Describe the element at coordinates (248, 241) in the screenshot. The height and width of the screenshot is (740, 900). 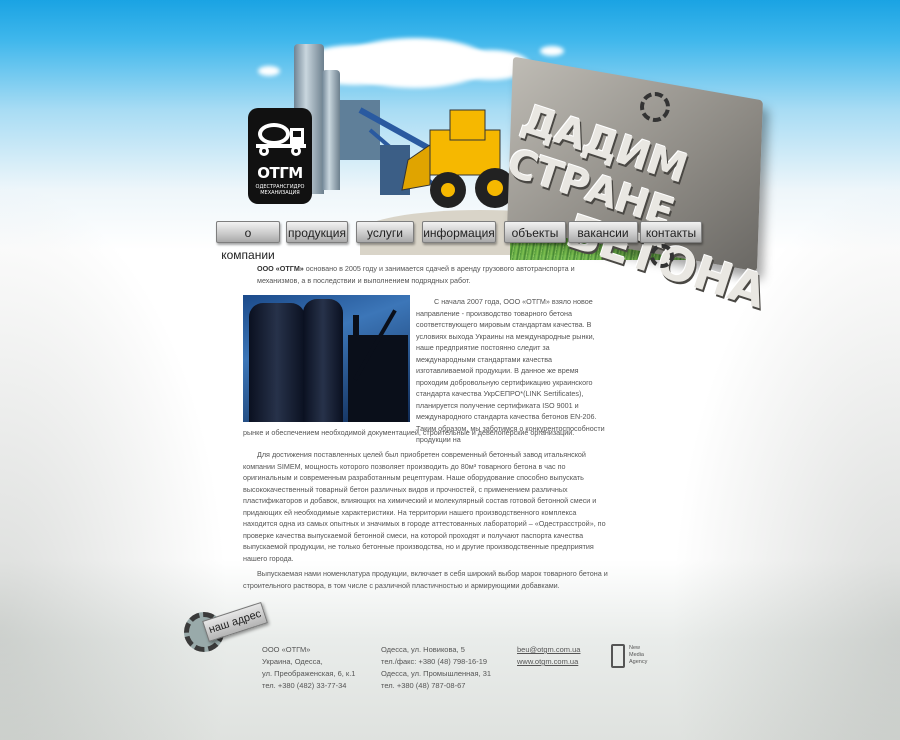
I see `nav-item-about: о компании` at that location.